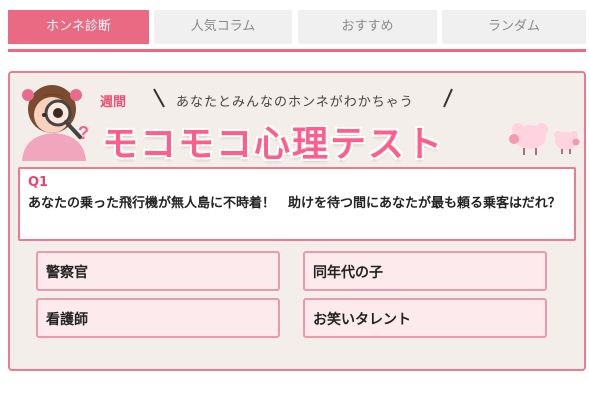 This screenshot has height=400, width=589. What do you see at coordinates (78, 27) in the screenshot?
I see `tab-honne-shindan: ホンネ診断` at bounding box center [78, 27].